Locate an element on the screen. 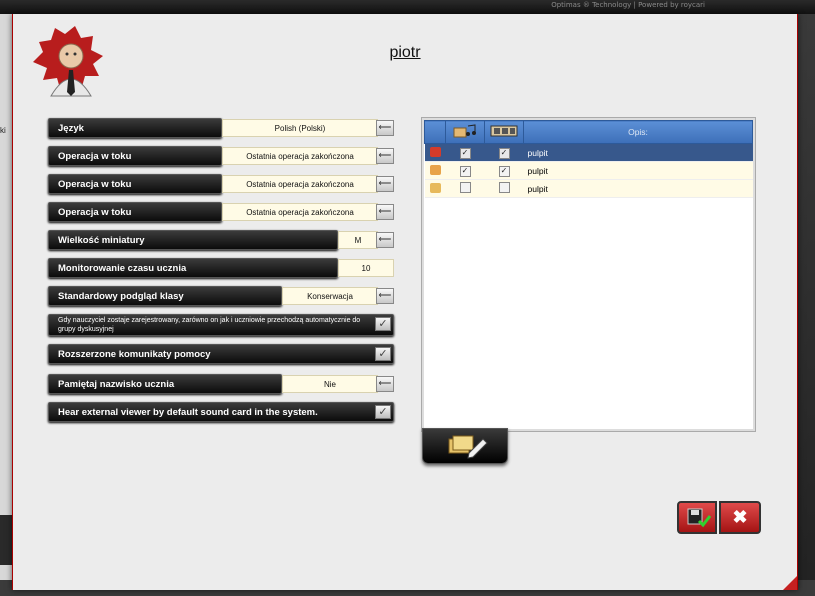  desktop-orange-icon is located at coordinates (435, 169).